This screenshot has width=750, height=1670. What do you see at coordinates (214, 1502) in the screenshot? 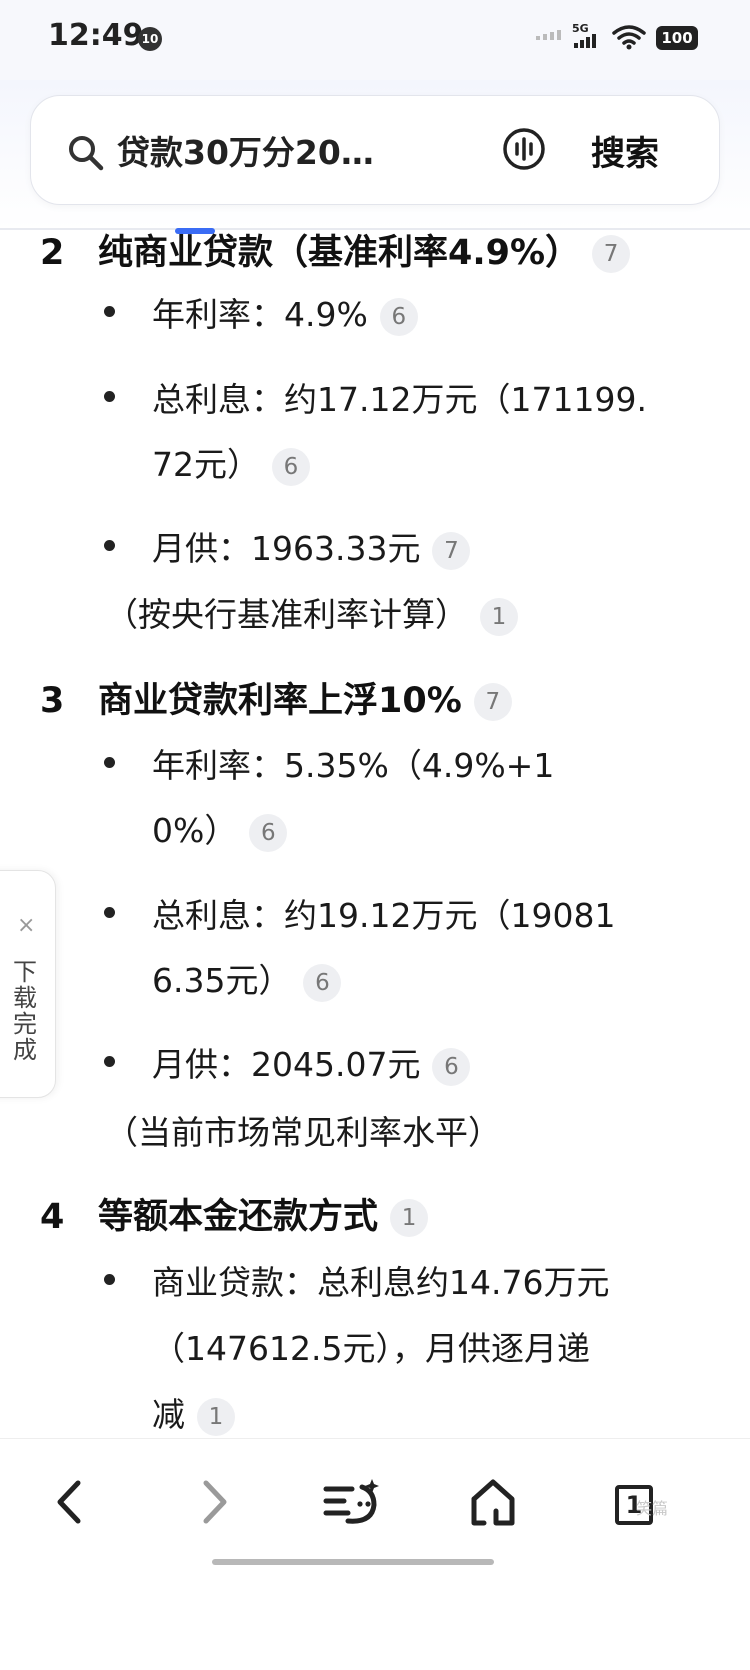
I see `forward-icon` at bounding box center [214, 1502].